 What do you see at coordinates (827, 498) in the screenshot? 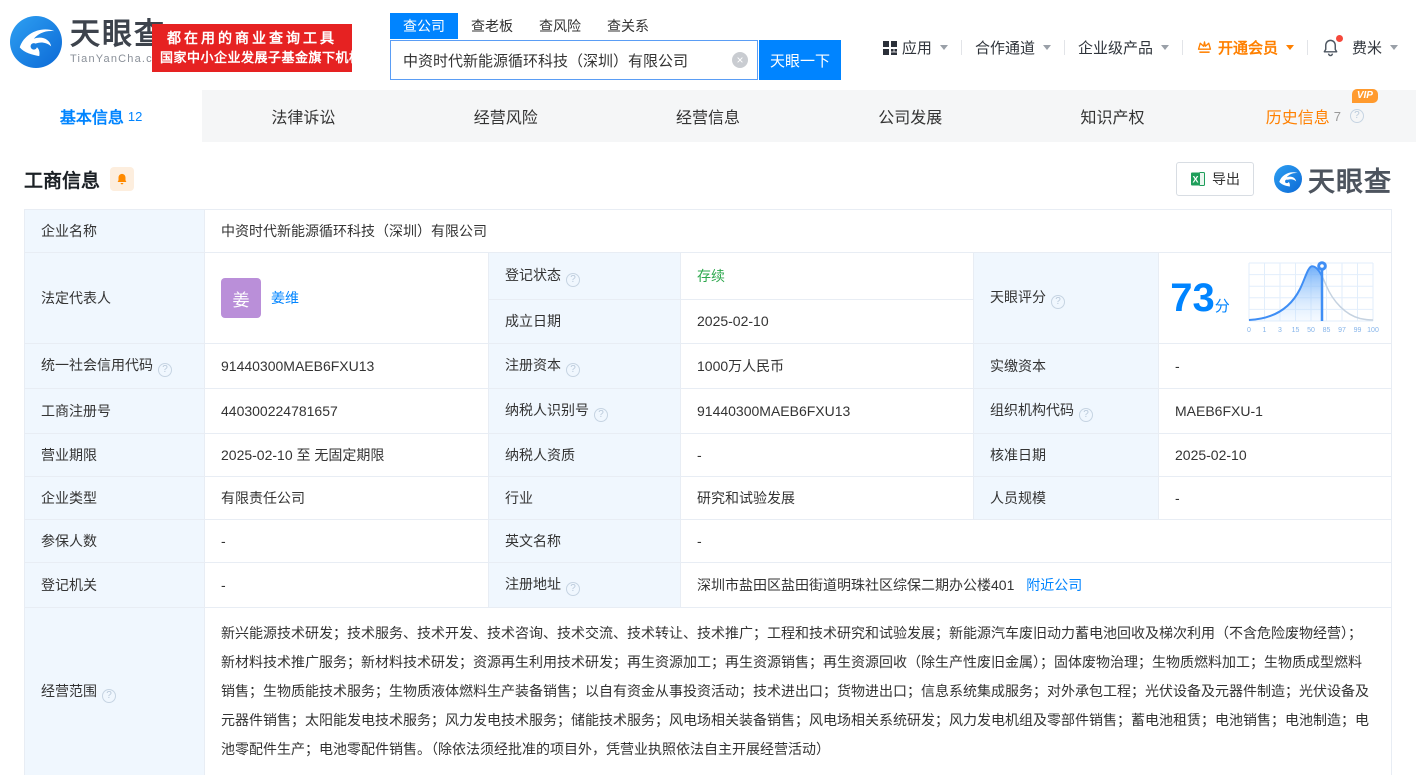
I see `field-industry-value: 研究和试验发展` at bounding box center [827, 498].